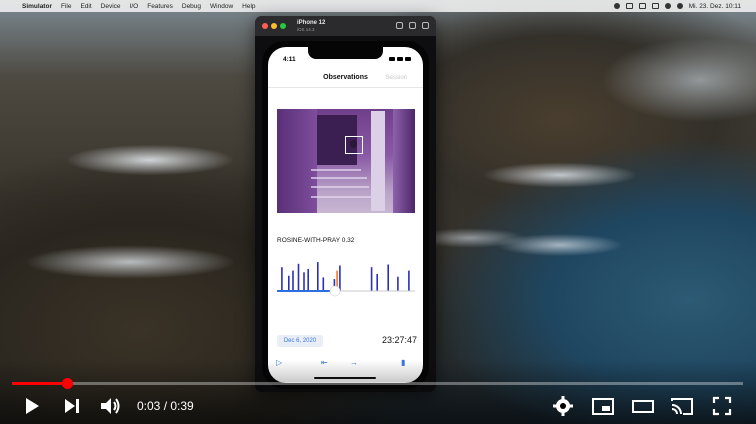 The width and height of the screenshot is (756, 424). I want to click on wifi-icon, so click(667, 6).